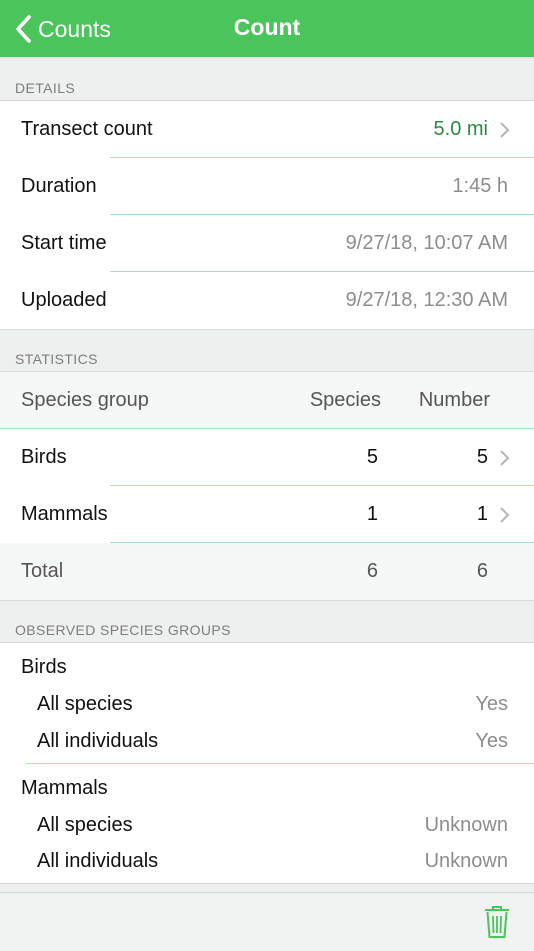  I want to click on transect-count-label: Transect count, so click(87, 129).